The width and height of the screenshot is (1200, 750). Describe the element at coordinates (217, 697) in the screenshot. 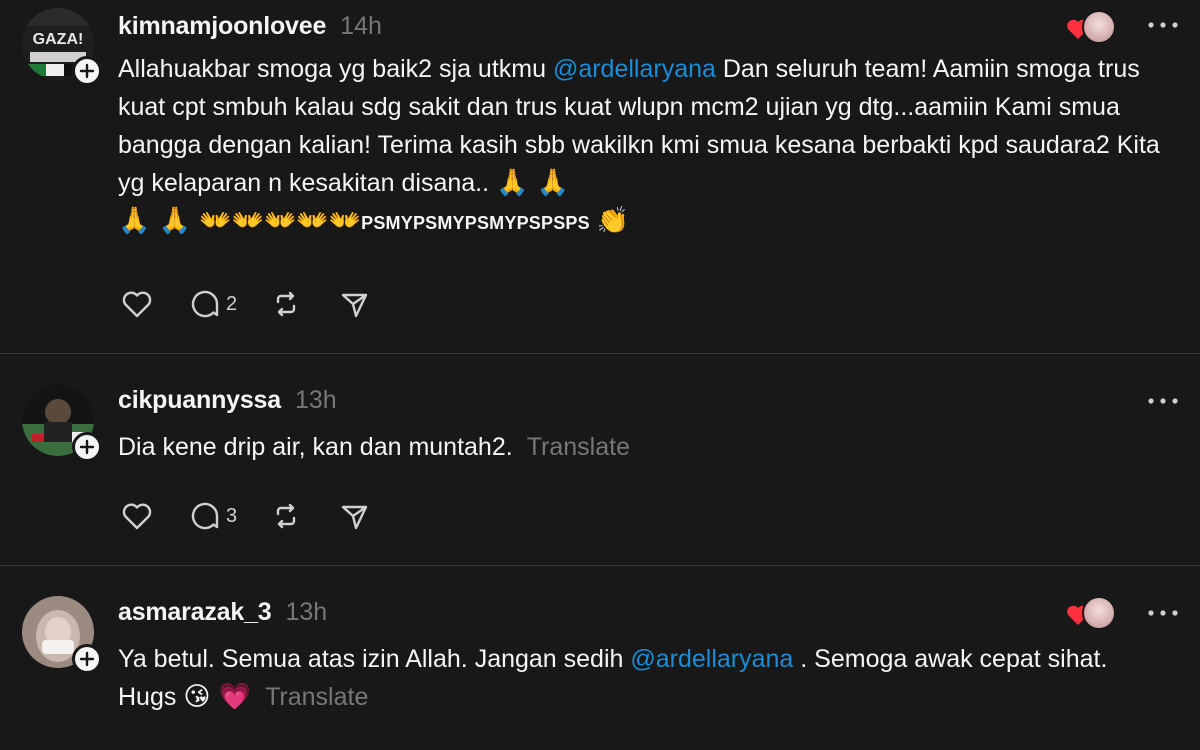

I see `kiss-heart-emojis: 😘 💗` at that location.